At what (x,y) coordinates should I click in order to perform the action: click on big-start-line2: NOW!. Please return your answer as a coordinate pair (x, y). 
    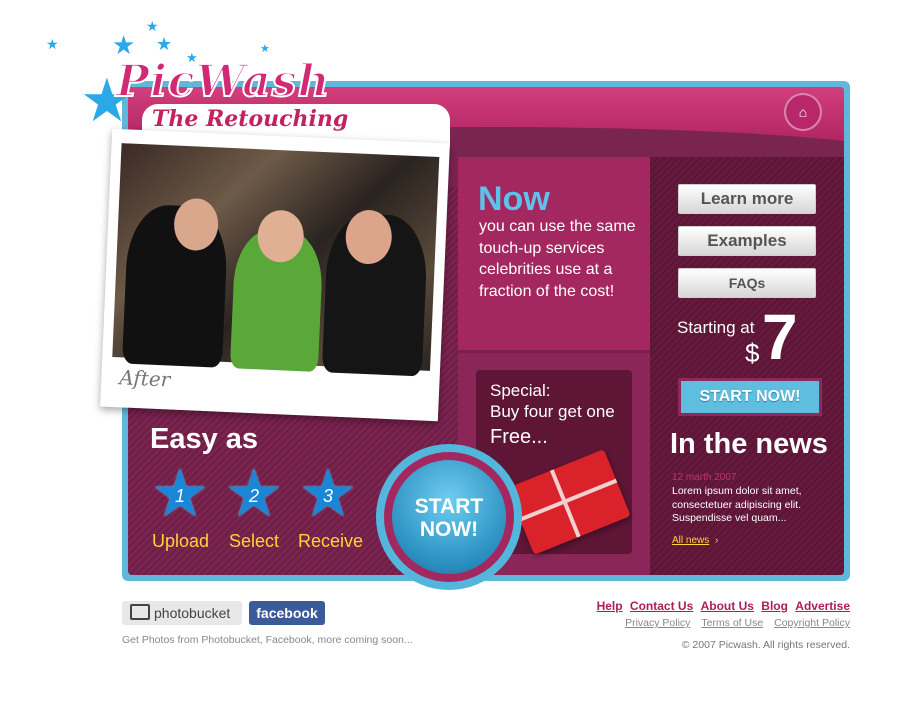
    Looking at the image, I should click on (449, 529).